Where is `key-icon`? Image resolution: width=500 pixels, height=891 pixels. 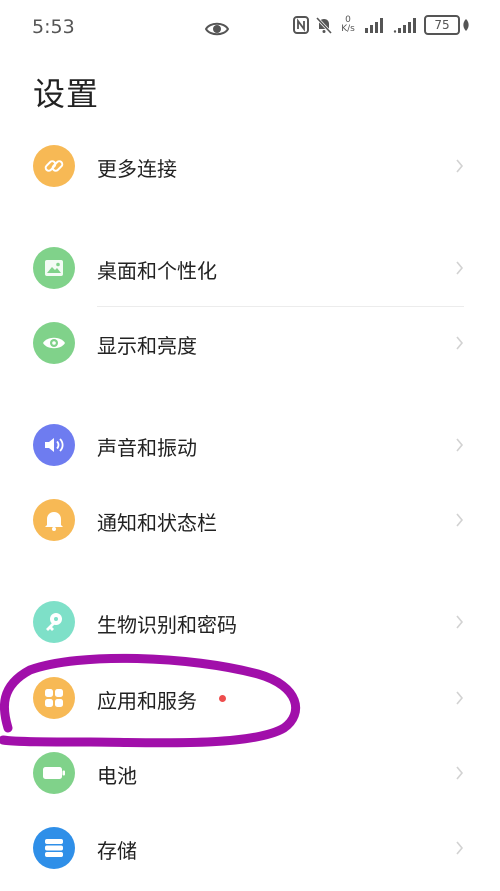 key-icon is located at coordinates (54, 622).